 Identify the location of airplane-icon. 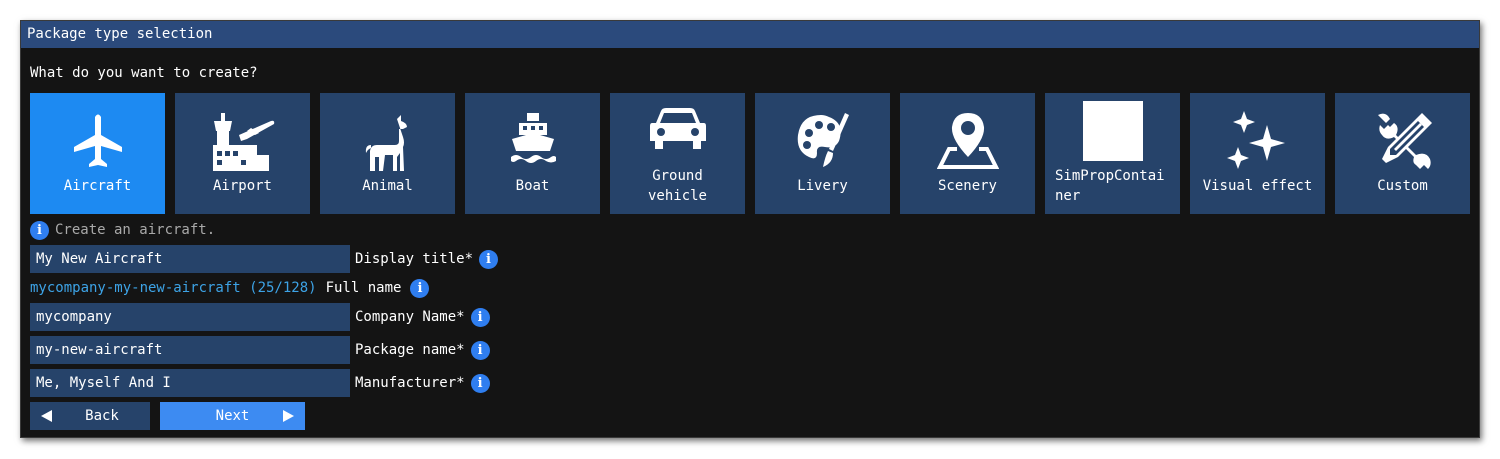
(97, 142).